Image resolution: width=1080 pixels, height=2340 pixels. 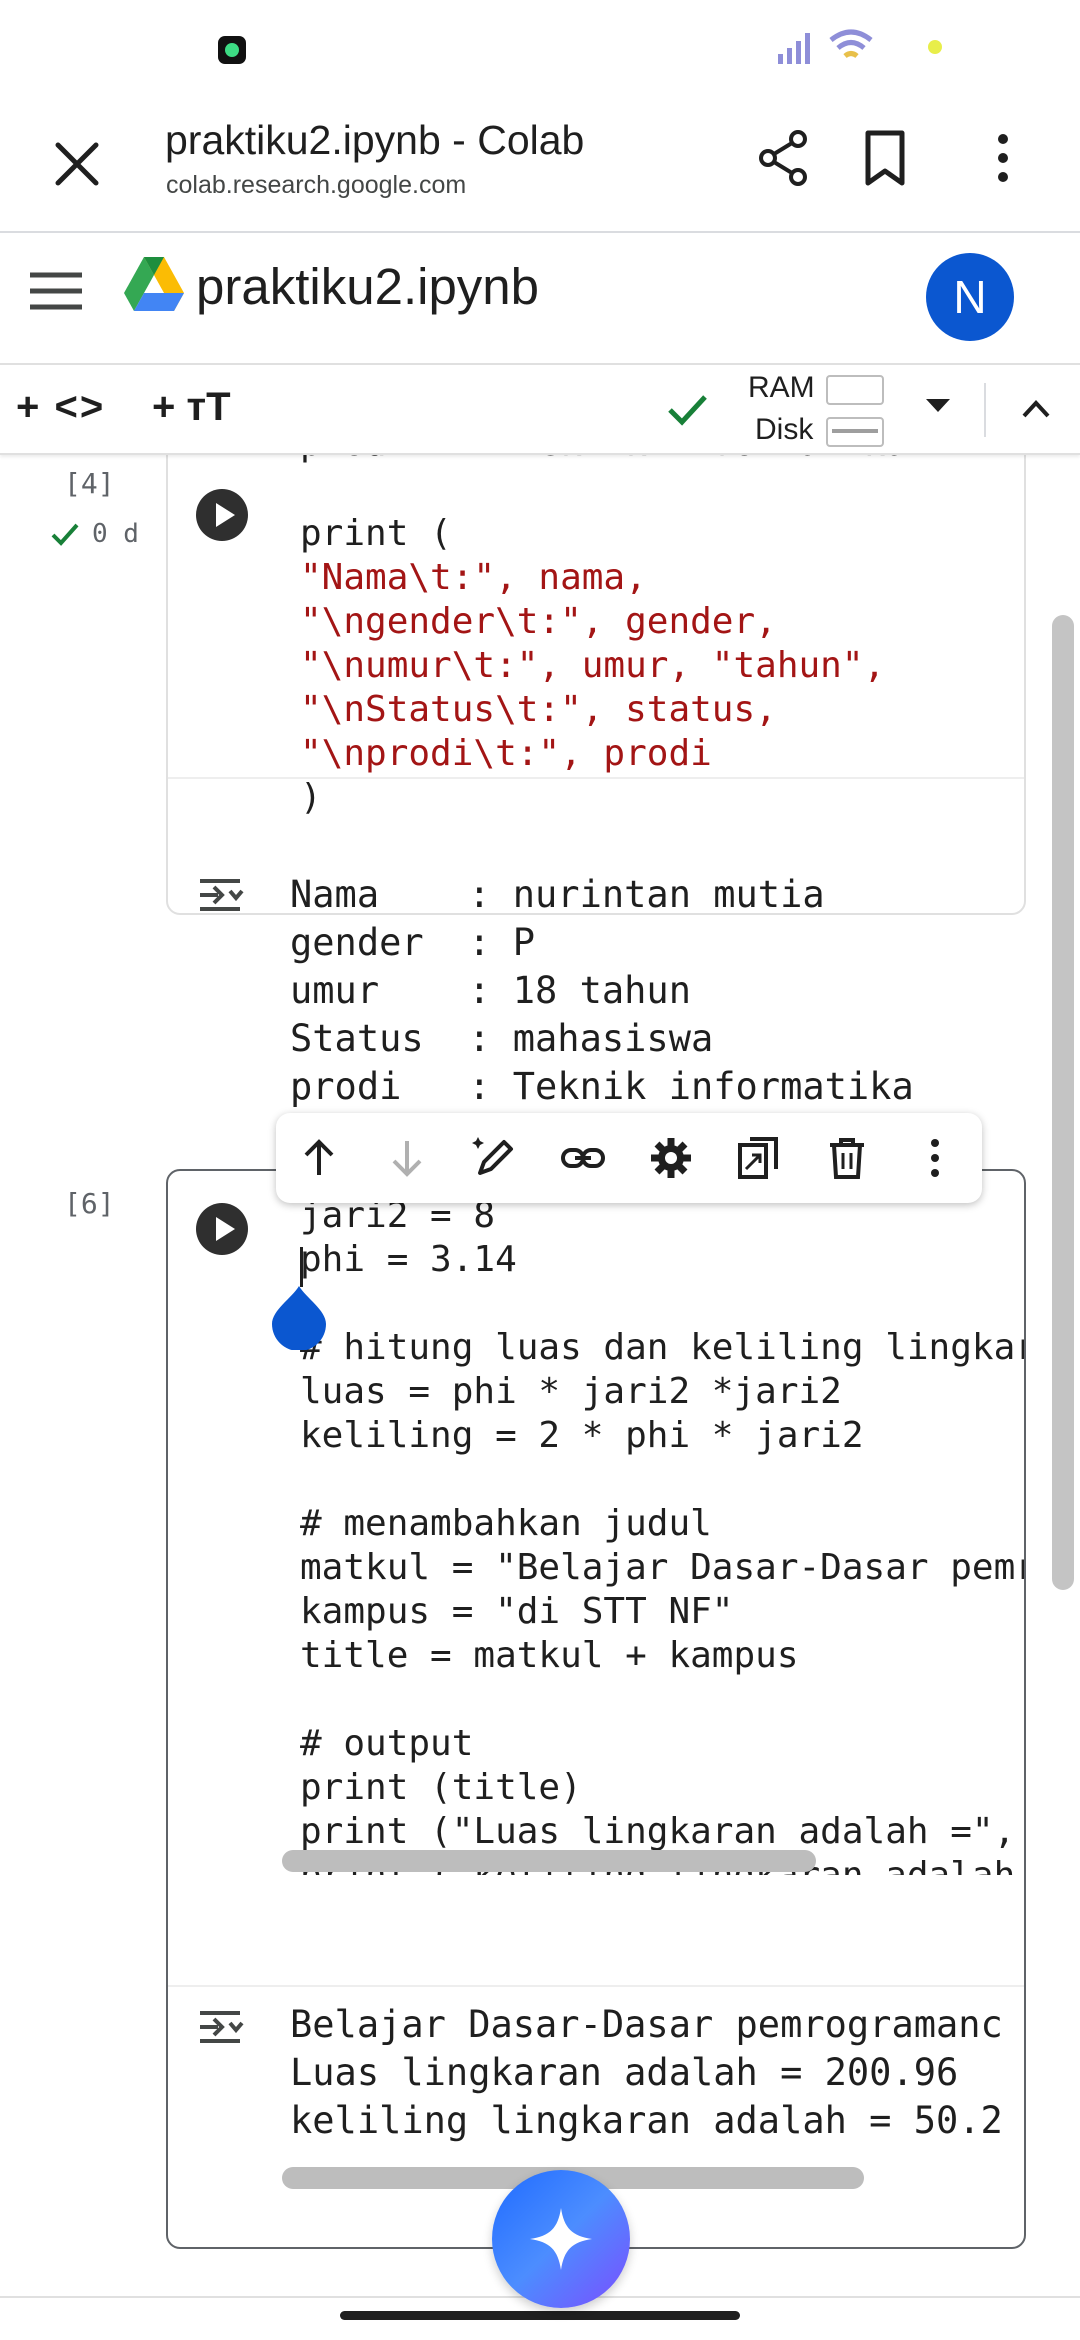 I want to click on ram-usage-bar, so click(x=855, y=390).